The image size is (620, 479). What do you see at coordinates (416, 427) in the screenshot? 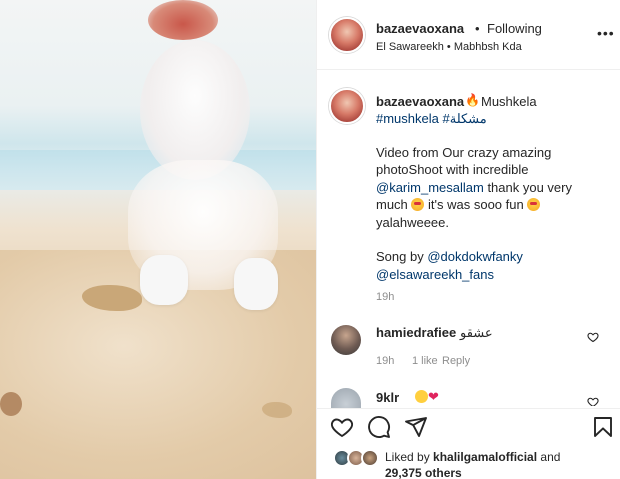
I see `share-send-icon` at bounding box center [416, 427].